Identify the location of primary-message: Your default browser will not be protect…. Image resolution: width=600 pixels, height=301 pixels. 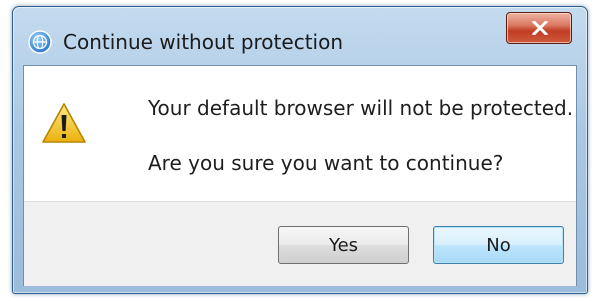
(361, 108).